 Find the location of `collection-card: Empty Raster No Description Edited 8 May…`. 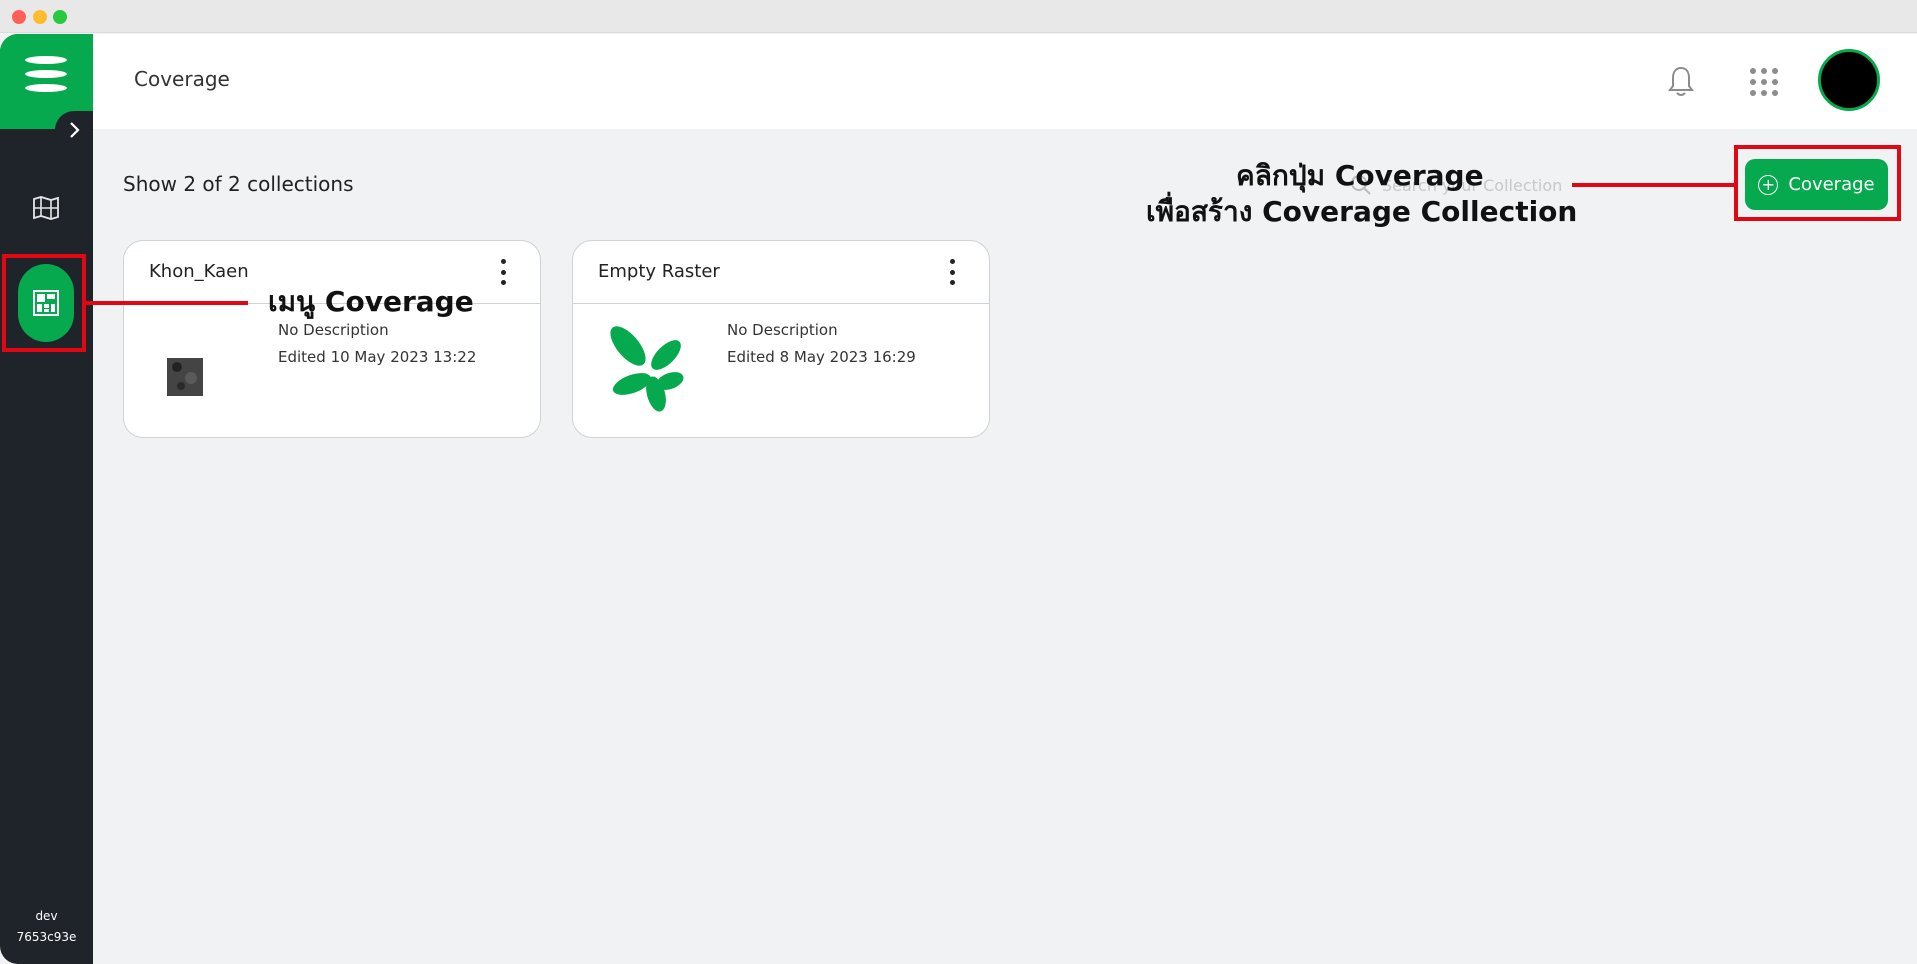

collection-card: Empty Raster No Description Edited 8 May… is located at coordinates (781, 339).